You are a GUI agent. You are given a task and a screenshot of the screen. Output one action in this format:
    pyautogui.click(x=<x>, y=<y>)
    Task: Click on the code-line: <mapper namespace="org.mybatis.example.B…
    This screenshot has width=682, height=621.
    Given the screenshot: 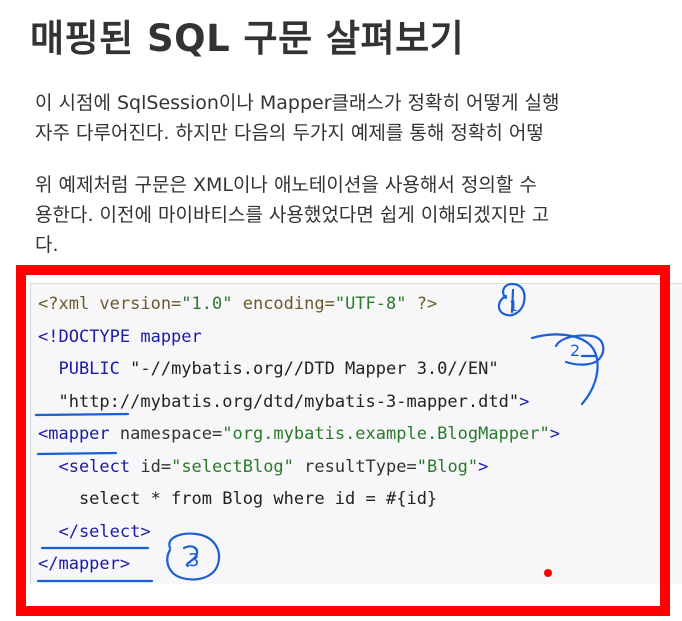 What is the action you would take?
    pyautogui.click(x=299, y=434)
    